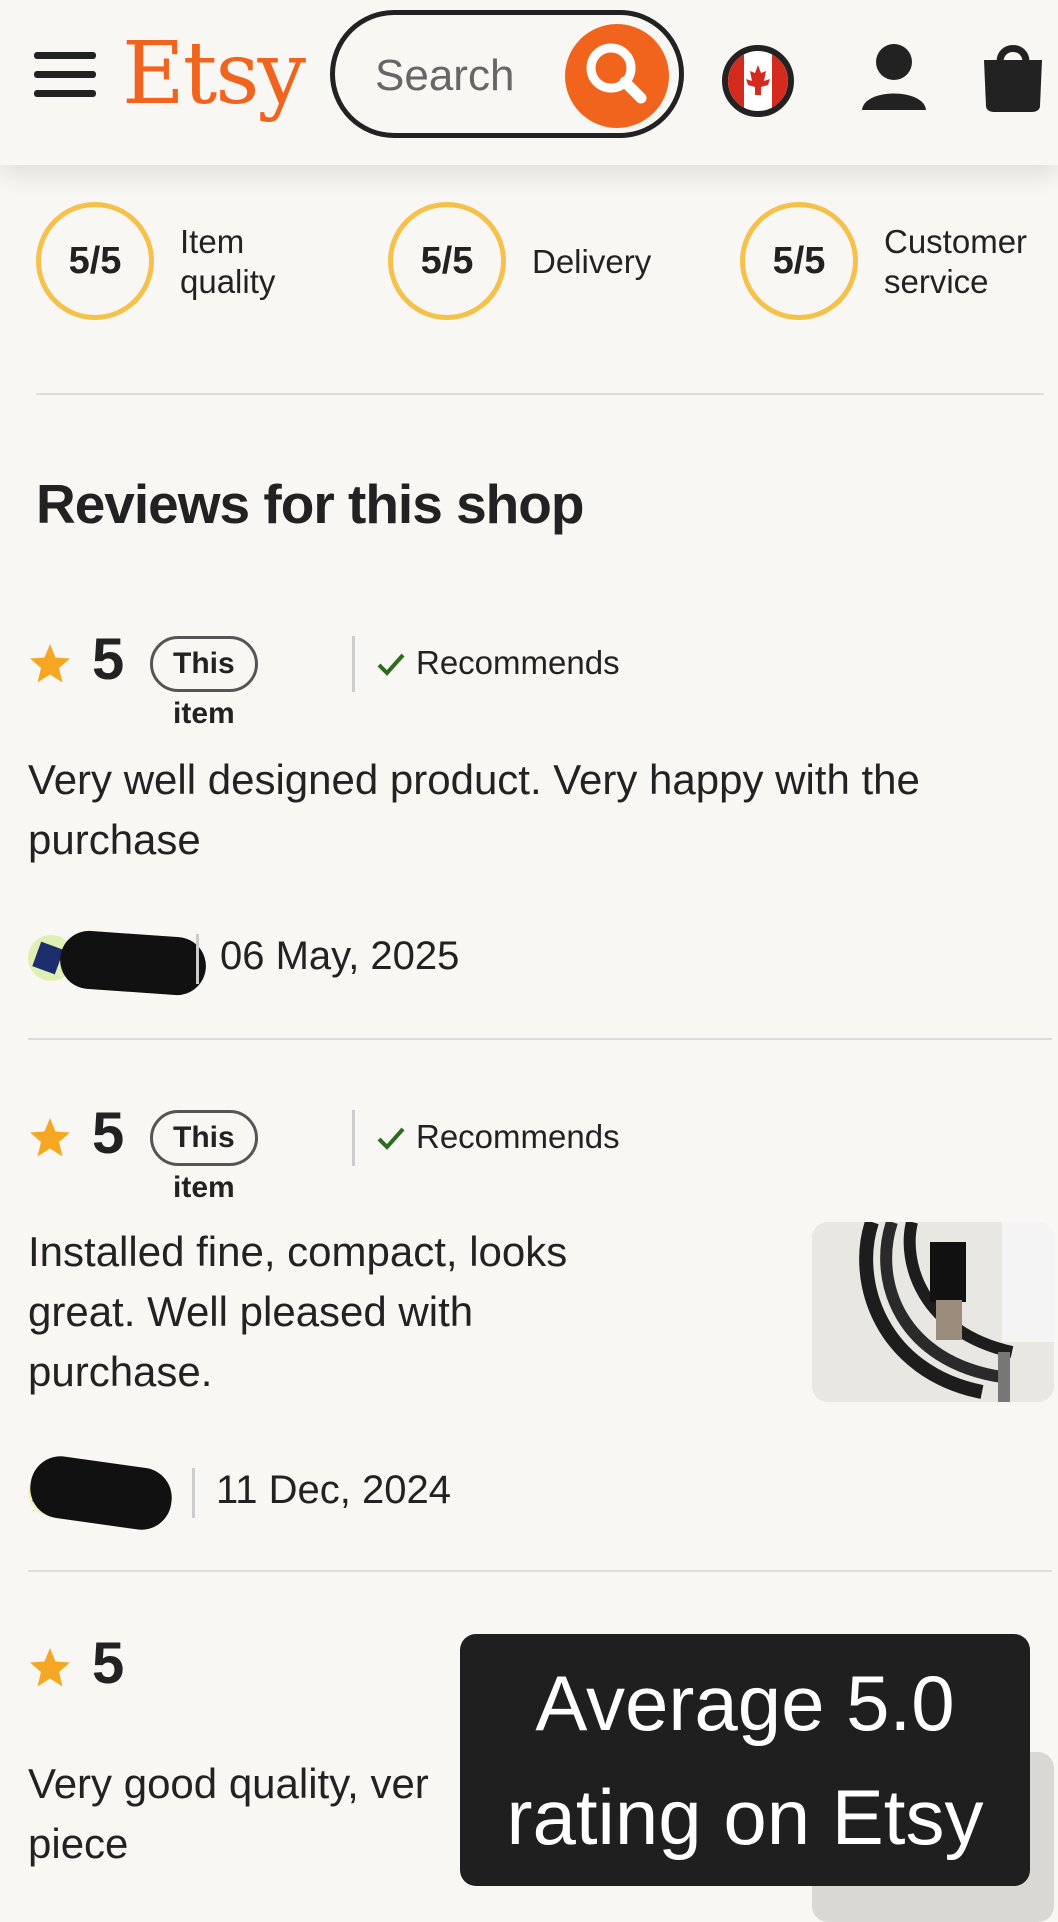 This screenshot has height=1922, width=1058. What do you see at coordinates (956, 241) in the screenshot?
I see `customer-service-label-line1: Customer` at bounding box center [956, 241].